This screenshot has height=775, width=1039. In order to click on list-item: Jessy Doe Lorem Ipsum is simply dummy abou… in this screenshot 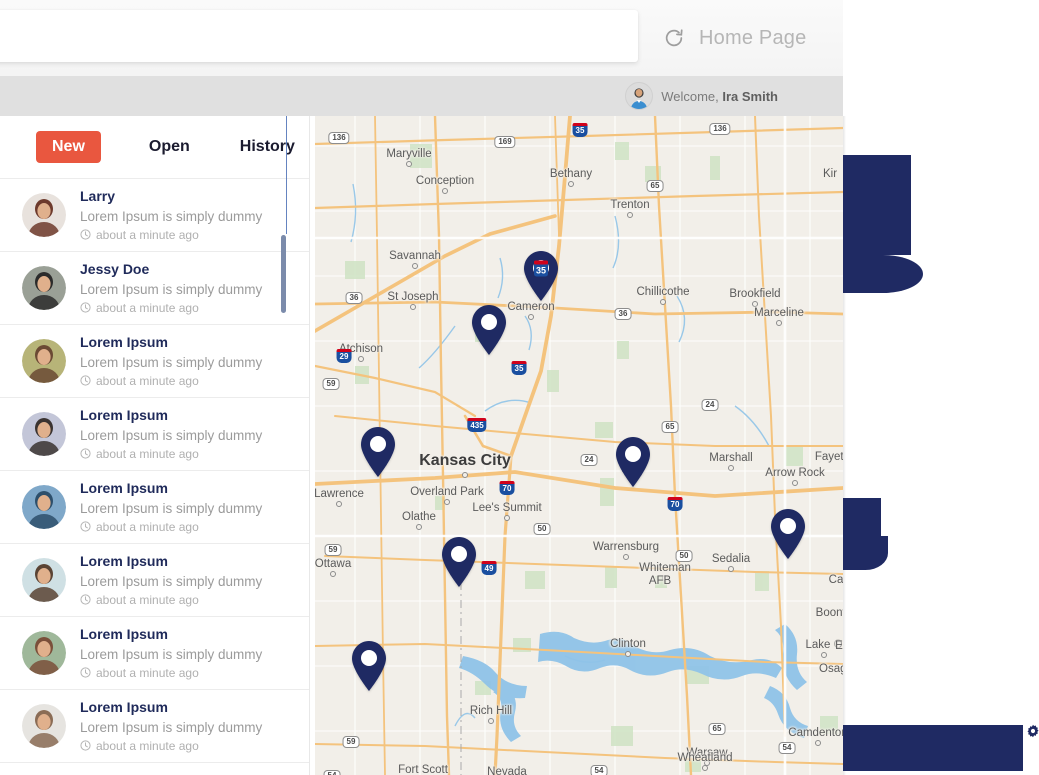, I will do `click(154, 287)`.